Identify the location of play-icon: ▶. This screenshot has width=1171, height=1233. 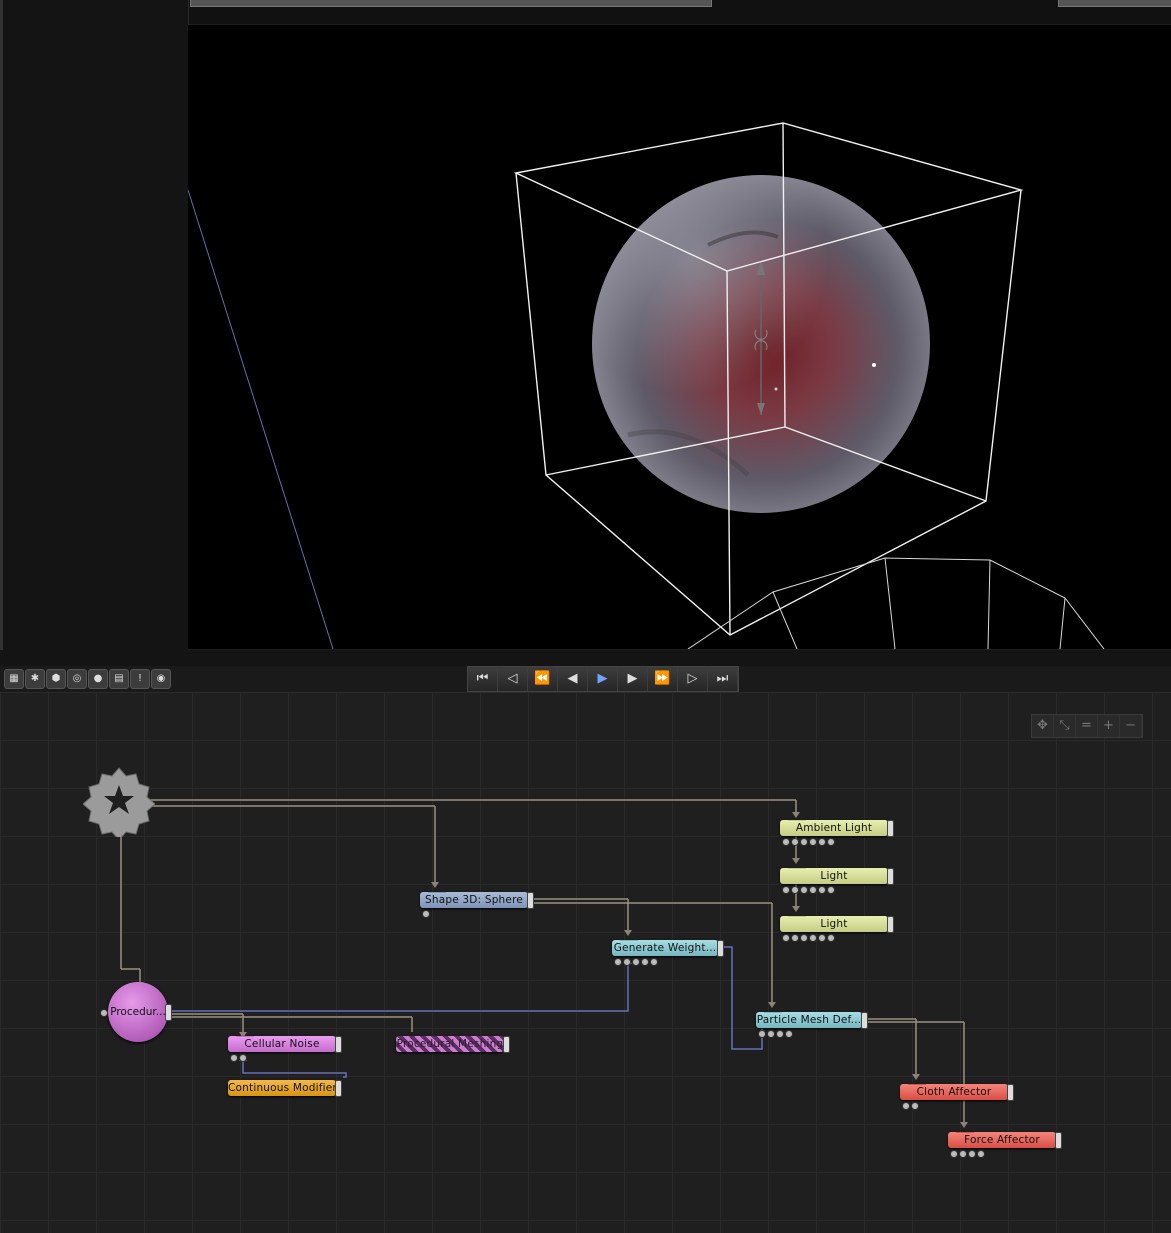
(603, 679).